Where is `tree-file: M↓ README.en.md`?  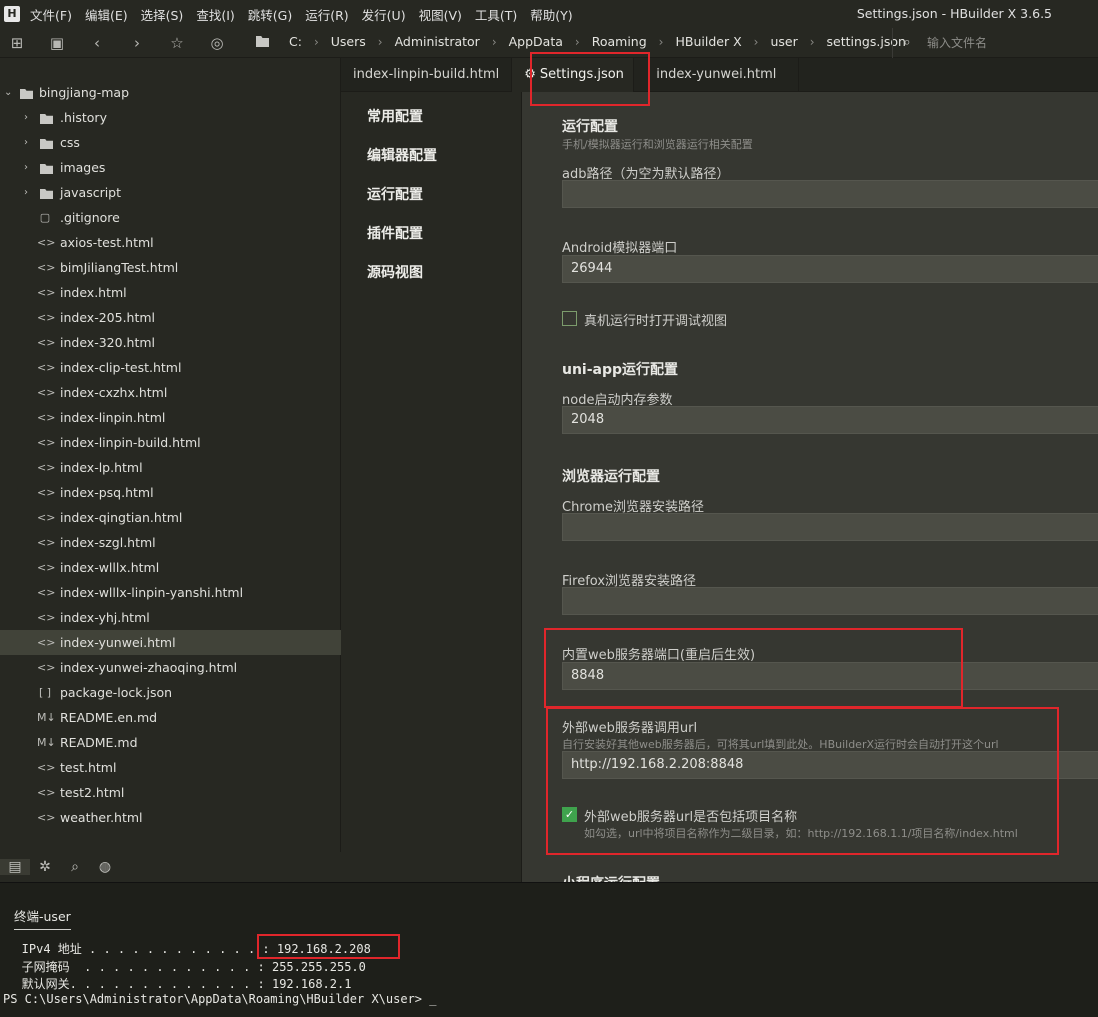 tree-file: M↓ README.en.md is located at coordinates (170, 717).